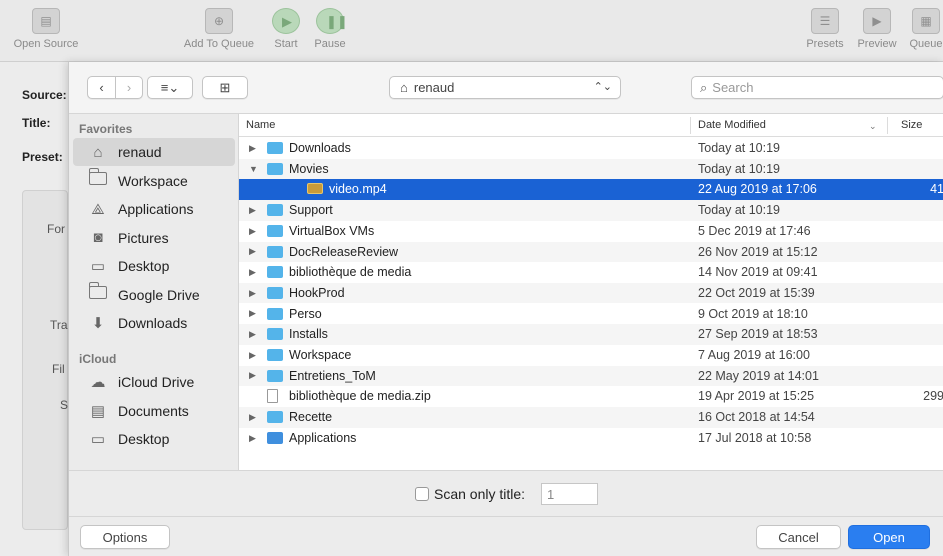  Describe the element at coordinates (330, 29) in the screenshot. I see `pause-button: ❚❚ Pause` at that location.